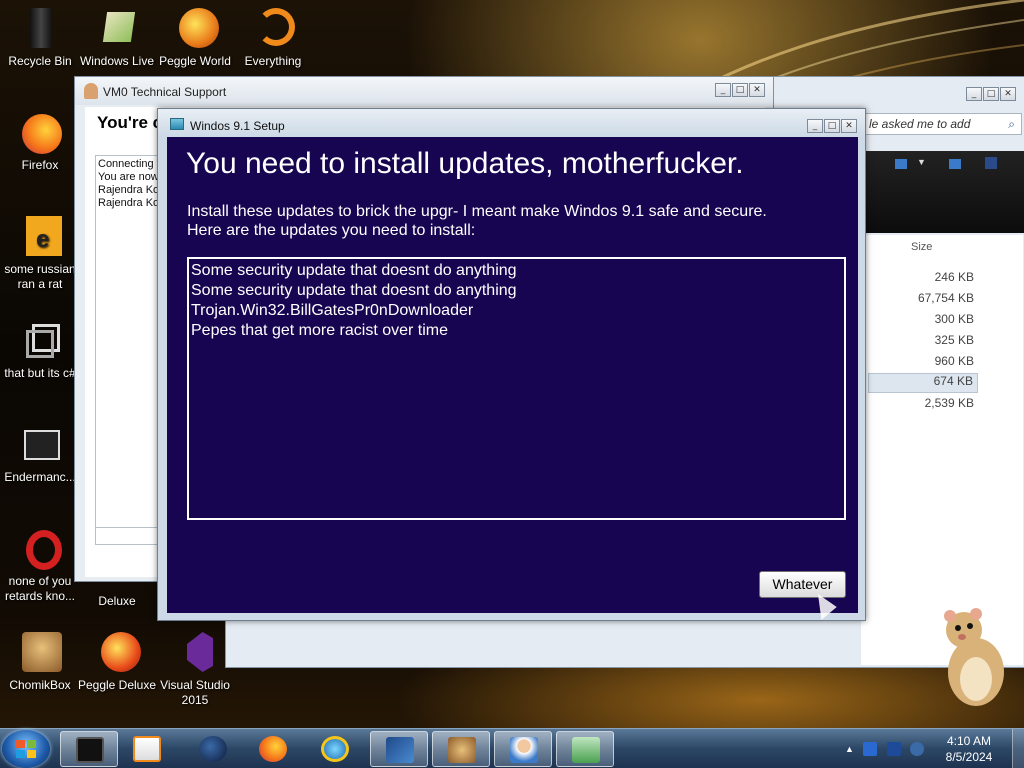 Image resolution: width=1024 pixels, height=768 pixels. I want to click on taskbar-app-firefox, so click(273, 749).